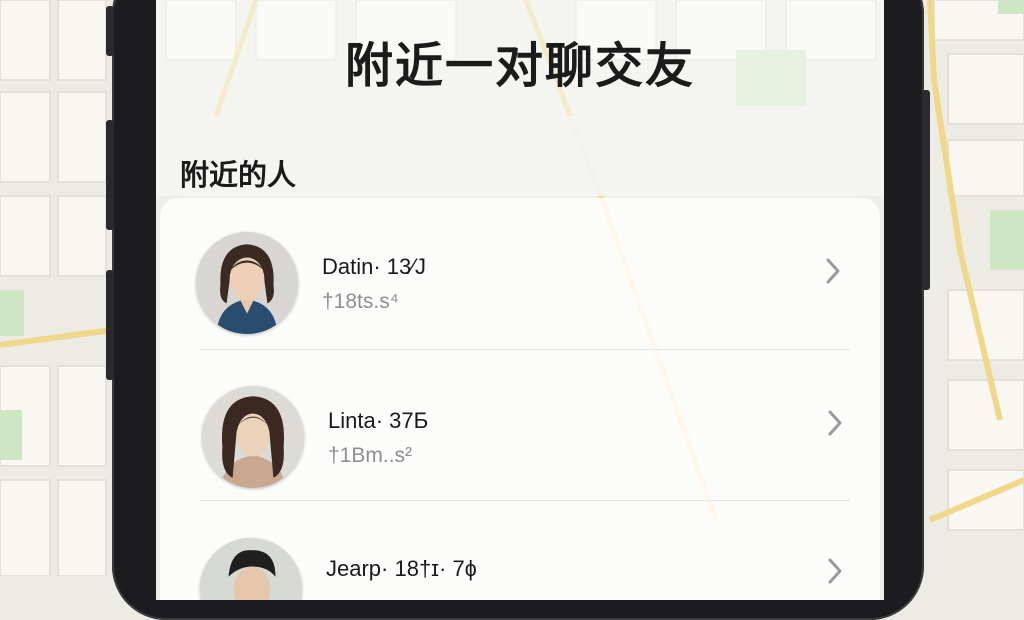  What do you see at coordinates (370, 455) in the screenshot?
I see `person-distance: †1Bm..s²` at bounding box center [370, 455].